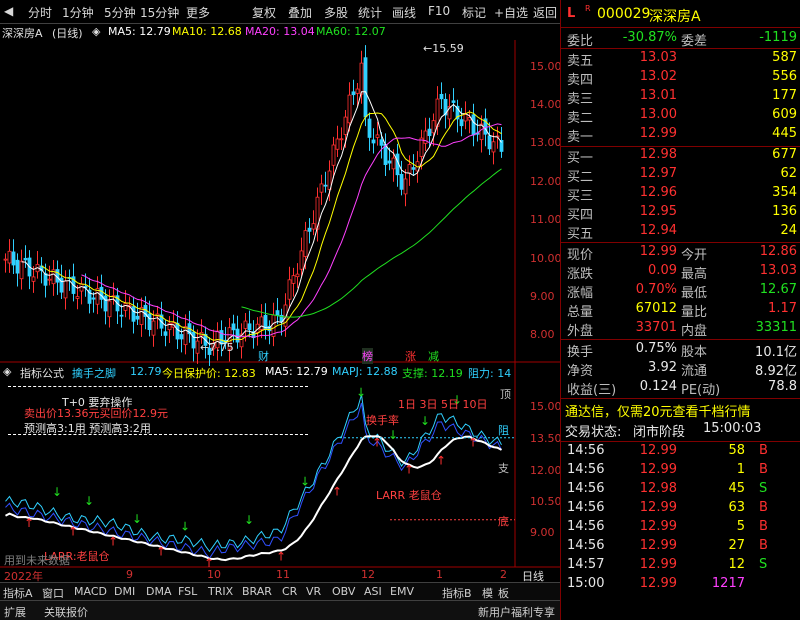 The image size is (800, 620). What do you see at coordinates (66, 612) in the screenshot?
I see `related-quote-button: 关联报价` at bounding box center [66, 612].